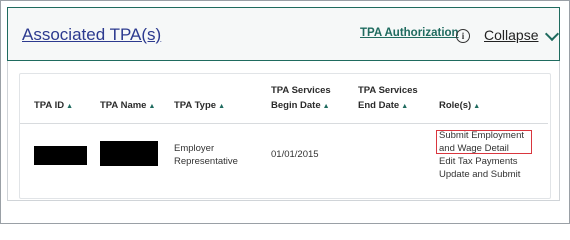 The height and width of the screenshot is (240, 570). I want to click on column-header-begin-date: TPA Services Begin Date ▲, so click(301, 98).